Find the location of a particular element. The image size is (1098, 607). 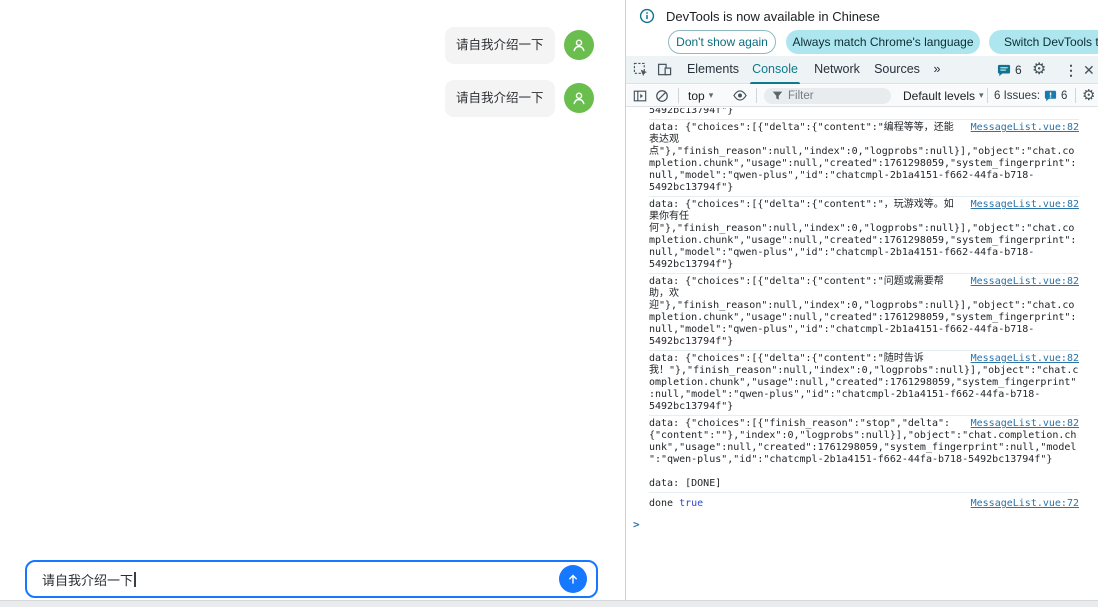

switch-devtools-language-button: Switch DevTools to is located at coordinates (1043, 42).